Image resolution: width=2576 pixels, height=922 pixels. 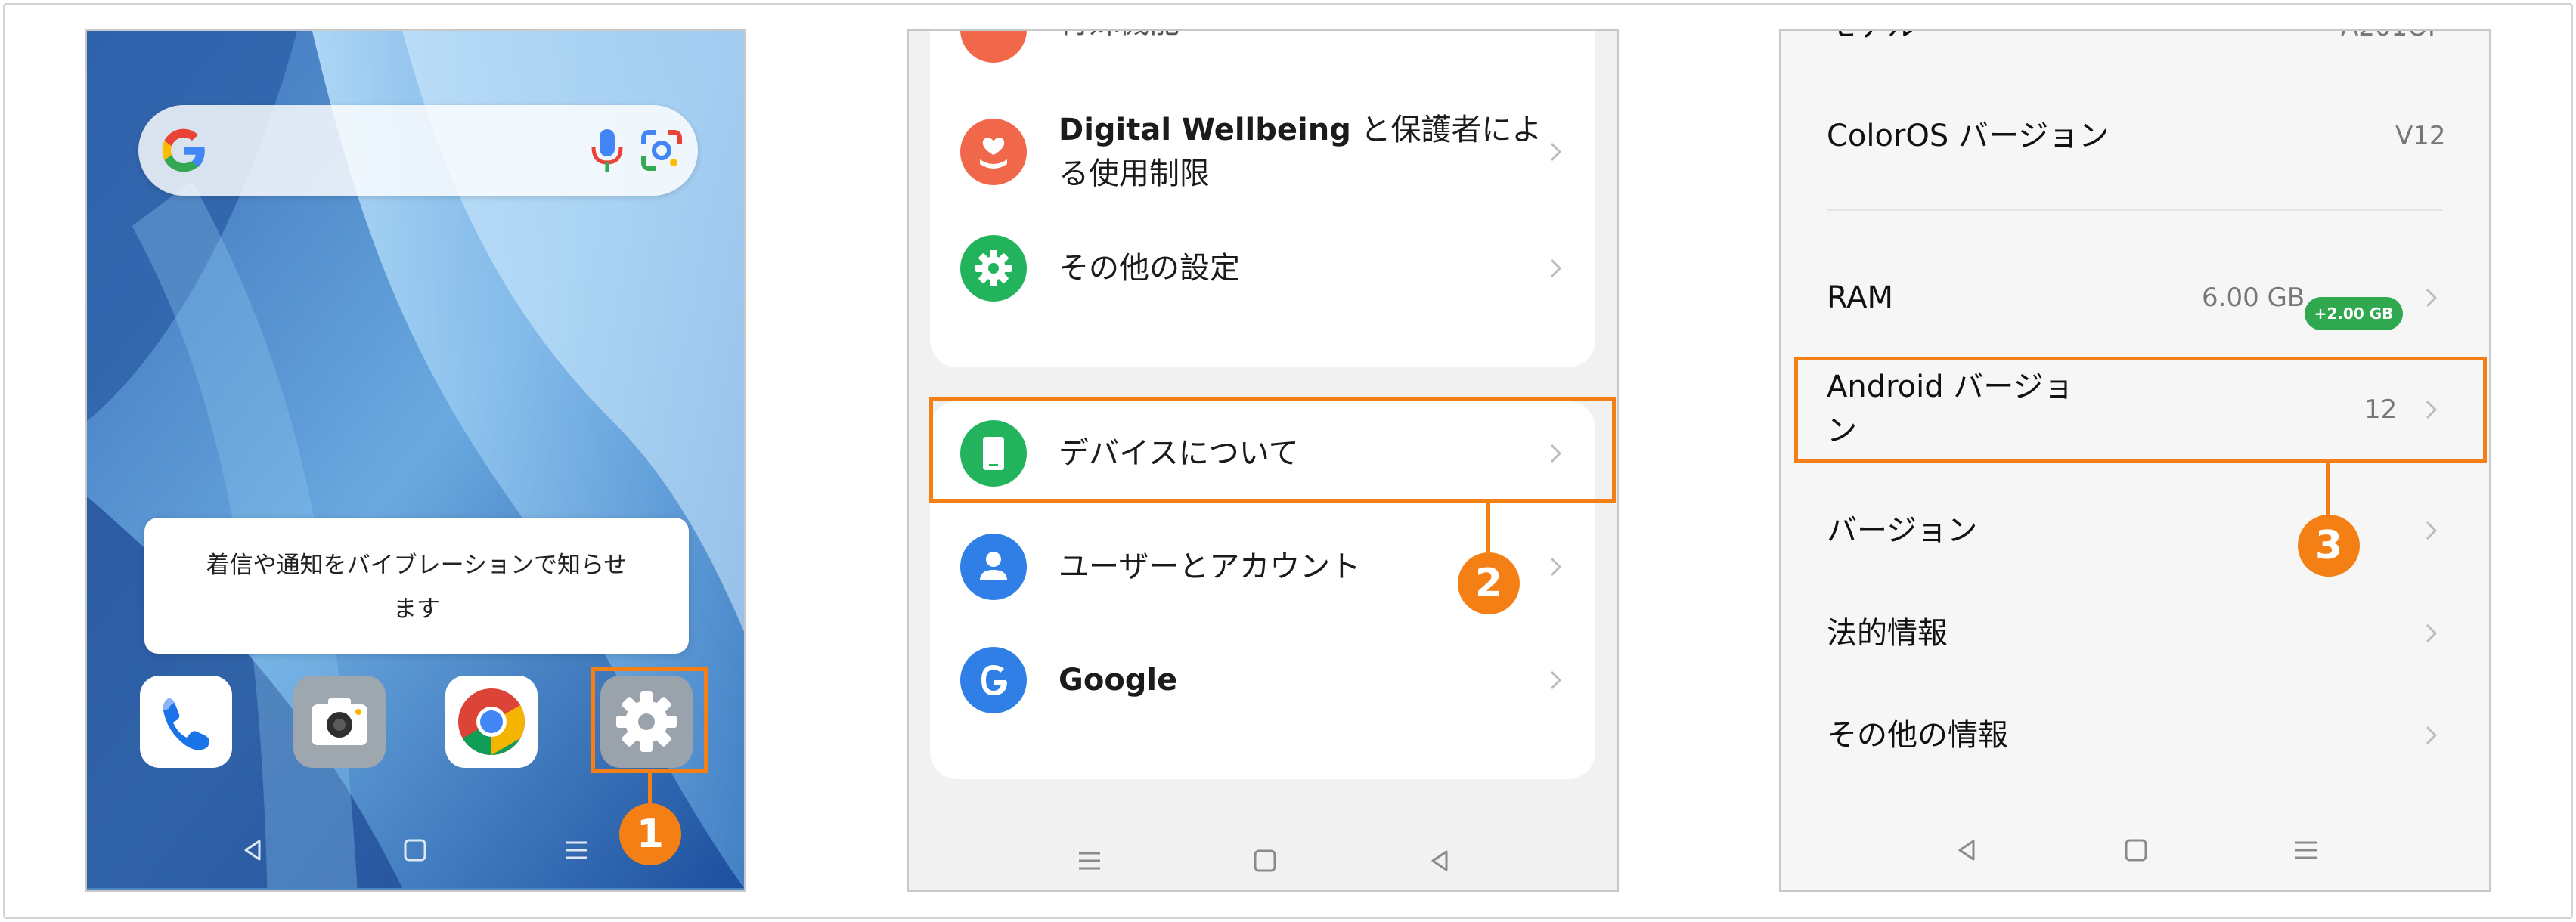 What do you see at coordinates (1263, 681) in the screenshot?
I see `settings-item-google: Google` at bounding box center [1263, 681].